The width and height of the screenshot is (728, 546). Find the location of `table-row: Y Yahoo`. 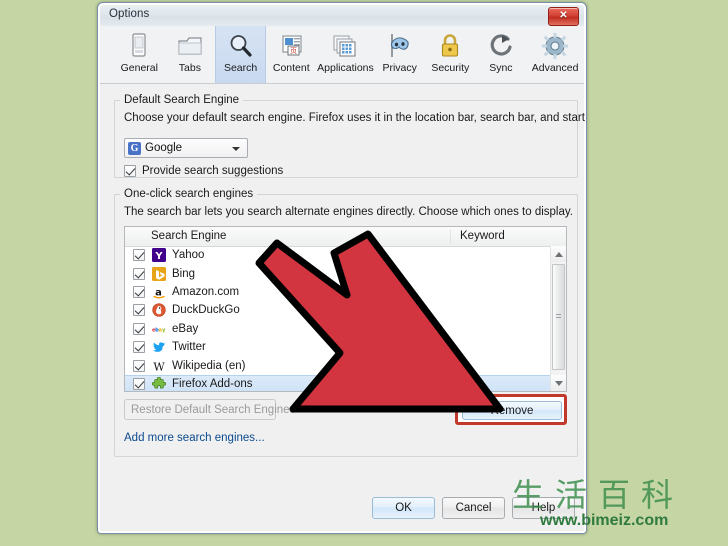

table-row: Y Yahoo is located at coordinates (337, 255).